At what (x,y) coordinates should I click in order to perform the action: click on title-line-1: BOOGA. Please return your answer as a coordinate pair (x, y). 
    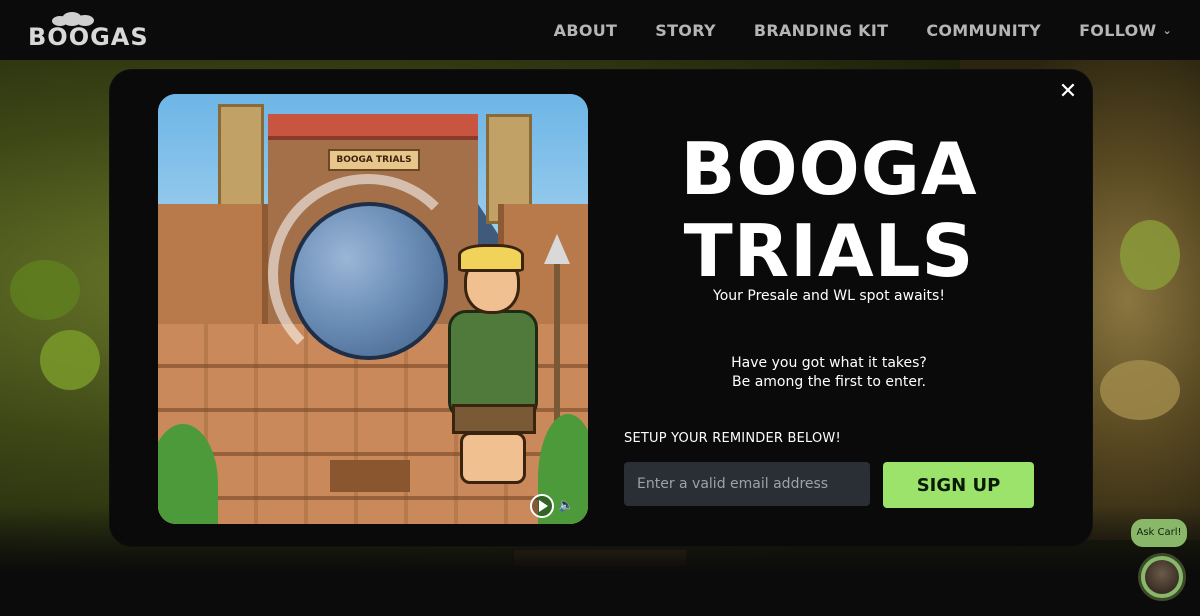
    Looking at the image, I should click on (829, 169).